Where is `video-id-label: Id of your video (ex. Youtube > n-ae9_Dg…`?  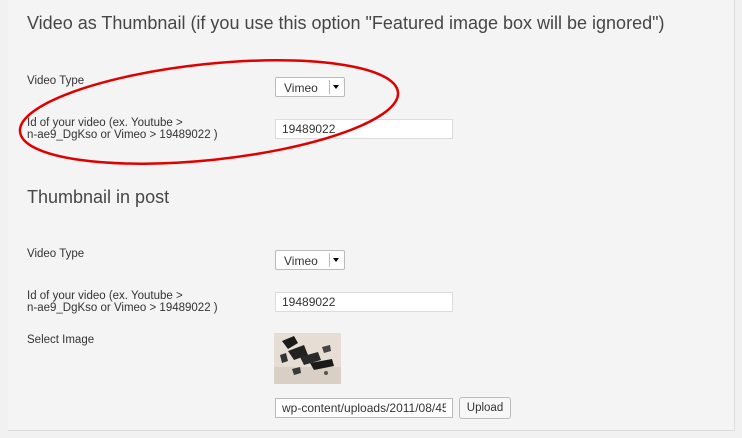
video-id-label: Id of your video (ex. Youtube > n-ae9_Dg… is located at coordinates (122, 129).